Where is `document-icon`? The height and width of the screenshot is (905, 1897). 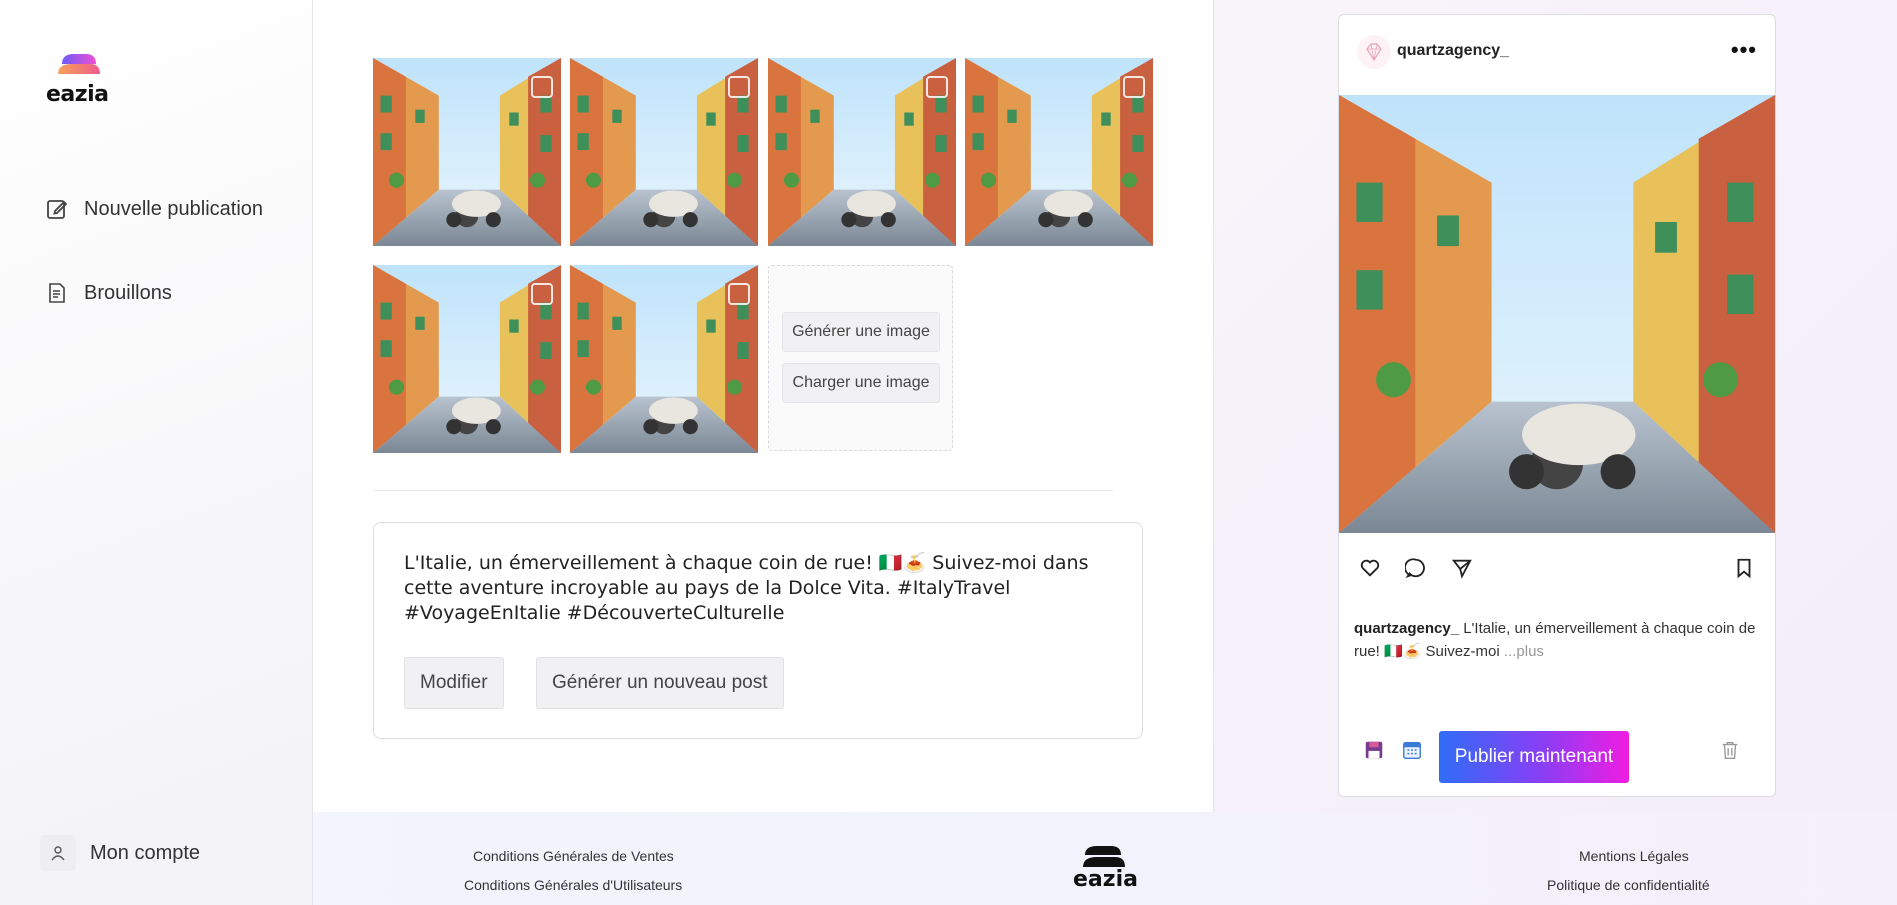
document-icon is located at coordinates (57, 293).